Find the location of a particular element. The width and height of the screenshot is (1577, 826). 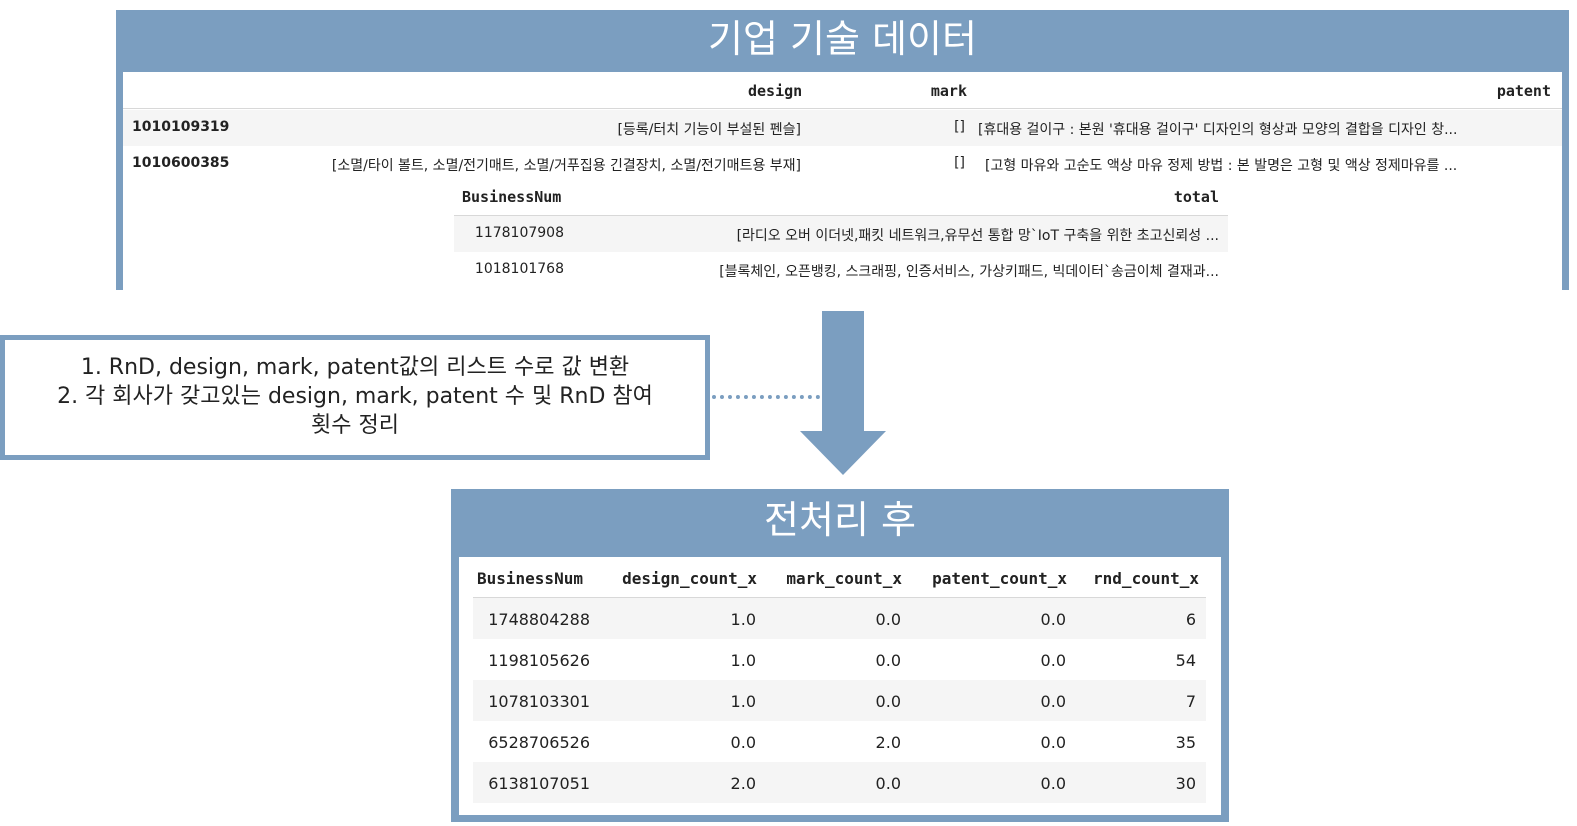

down-arrow-icon is located at coordinates (843, 393).